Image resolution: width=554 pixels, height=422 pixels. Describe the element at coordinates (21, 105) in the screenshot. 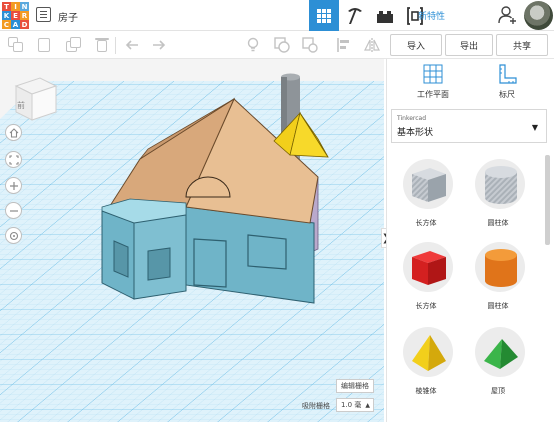

I see `view-cube-face-label: 前` at that location.